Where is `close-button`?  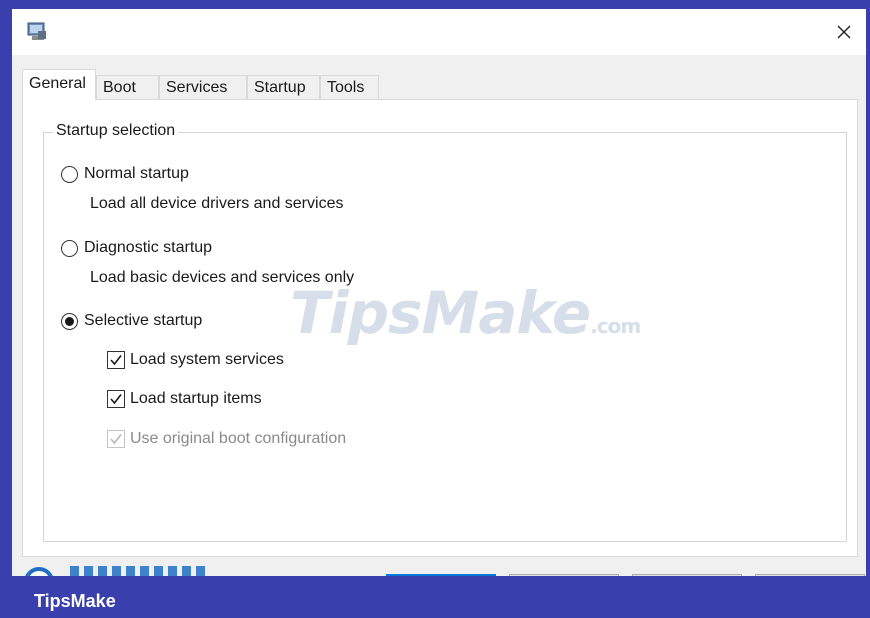 close-button is located at coordinates (844, 32).